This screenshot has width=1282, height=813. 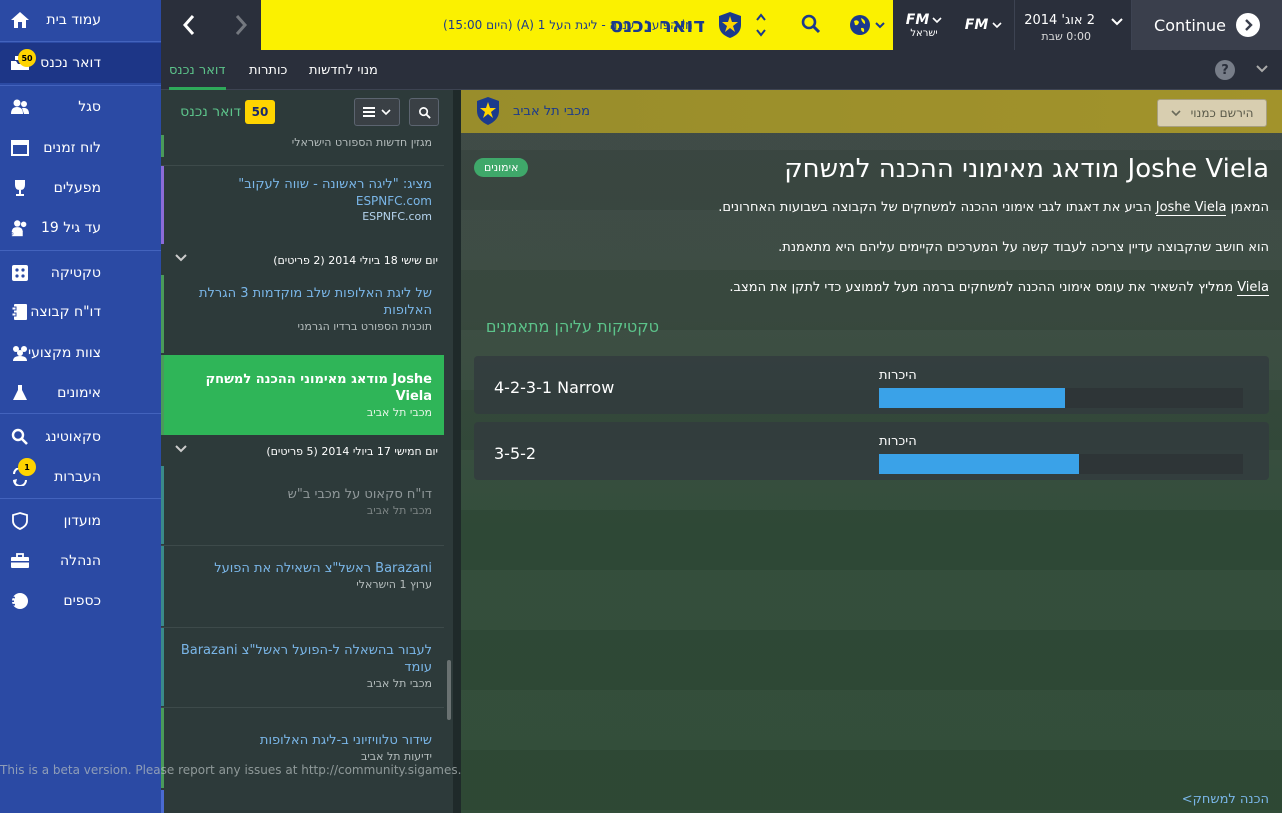 What do you see at coordinates (302, 505) in the screenshot?
I see `list-item: דו"ח סקאוט על מכבי ב"ש מכבי תל אביב` at bounding box center [302, 505].